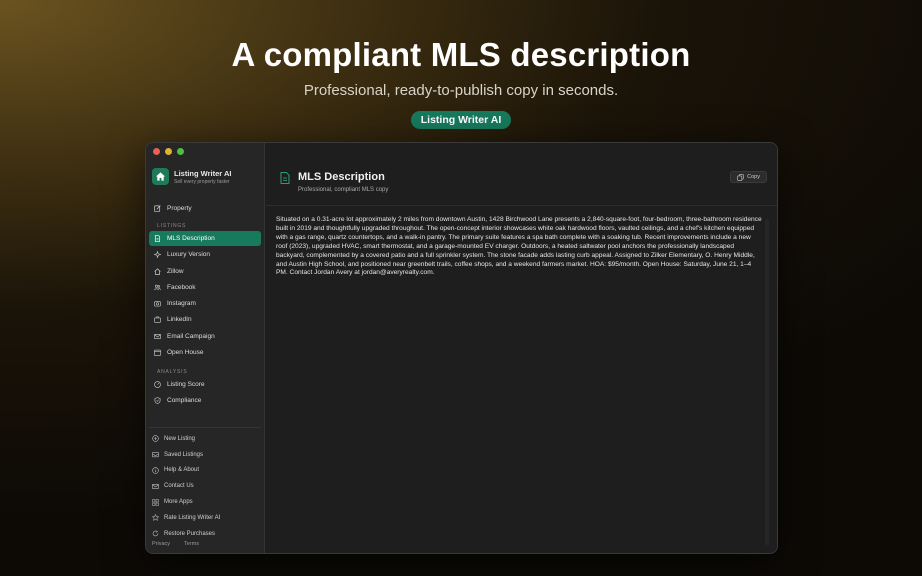 The height and width of the screenshot is (576, 922). What do you see at coordinates (190, 533) in the screenshot?
I see `bottom-item-label: Restore Purchases` at bounding box center [190, 533].